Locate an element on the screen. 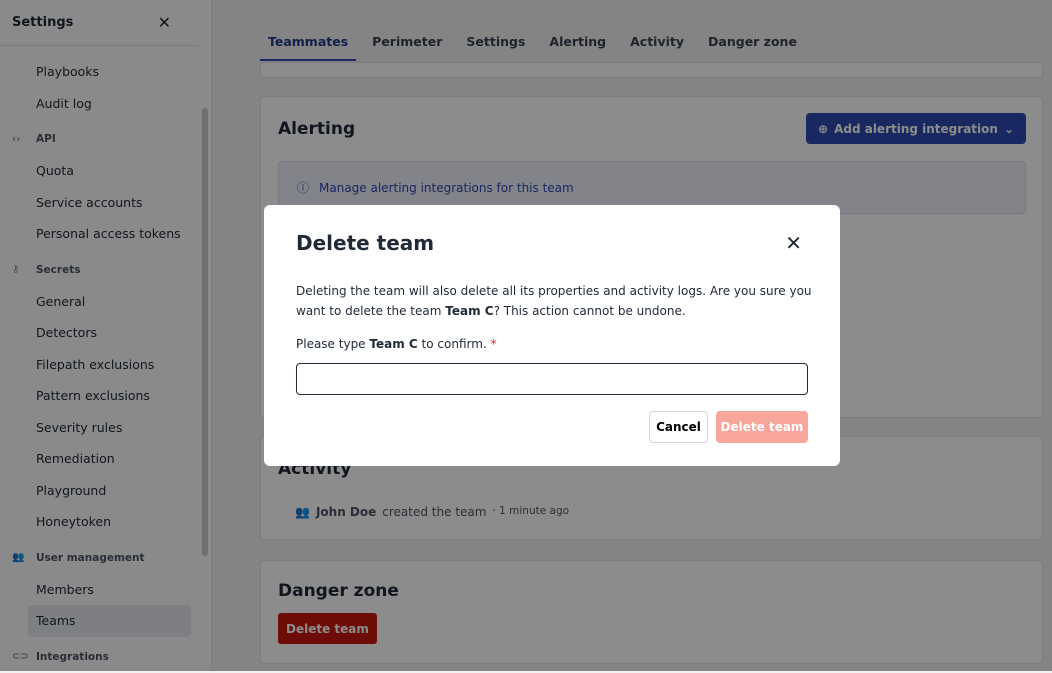  label-part: to confirm. is located at coordinates (452, 344).